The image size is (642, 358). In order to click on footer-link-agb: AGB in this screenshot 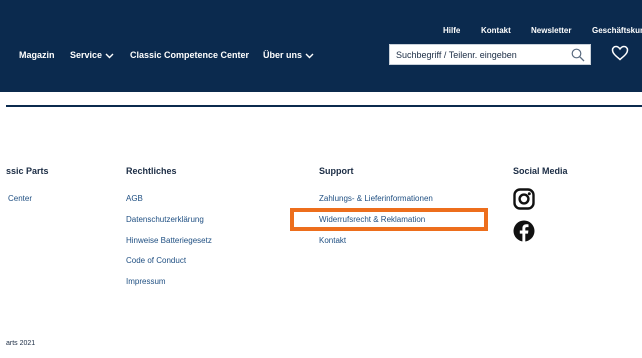, I will do `click(134, 198)`.